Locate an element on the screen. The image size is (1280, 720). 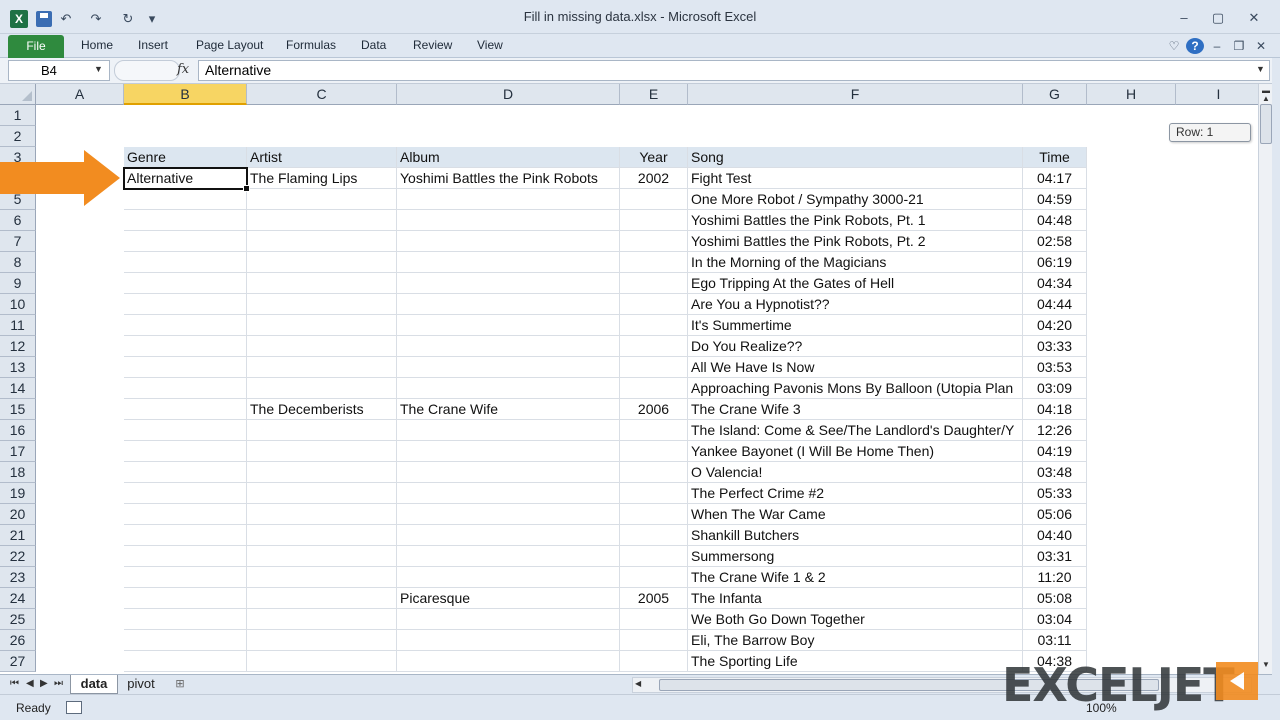
row-header-12: 12 is located at coordinates (18, 346).